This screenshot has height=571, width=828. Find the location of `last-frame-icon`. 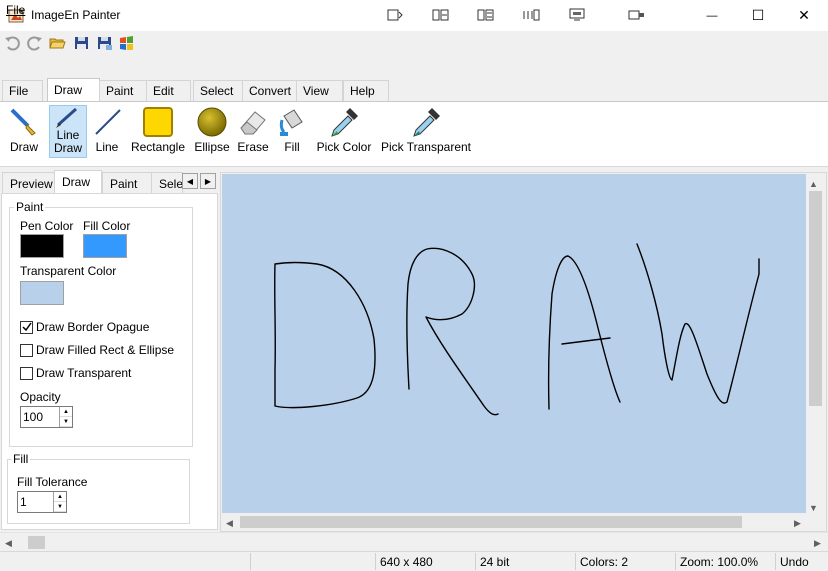

last-frame-icon is located at coordinates (531, 15).